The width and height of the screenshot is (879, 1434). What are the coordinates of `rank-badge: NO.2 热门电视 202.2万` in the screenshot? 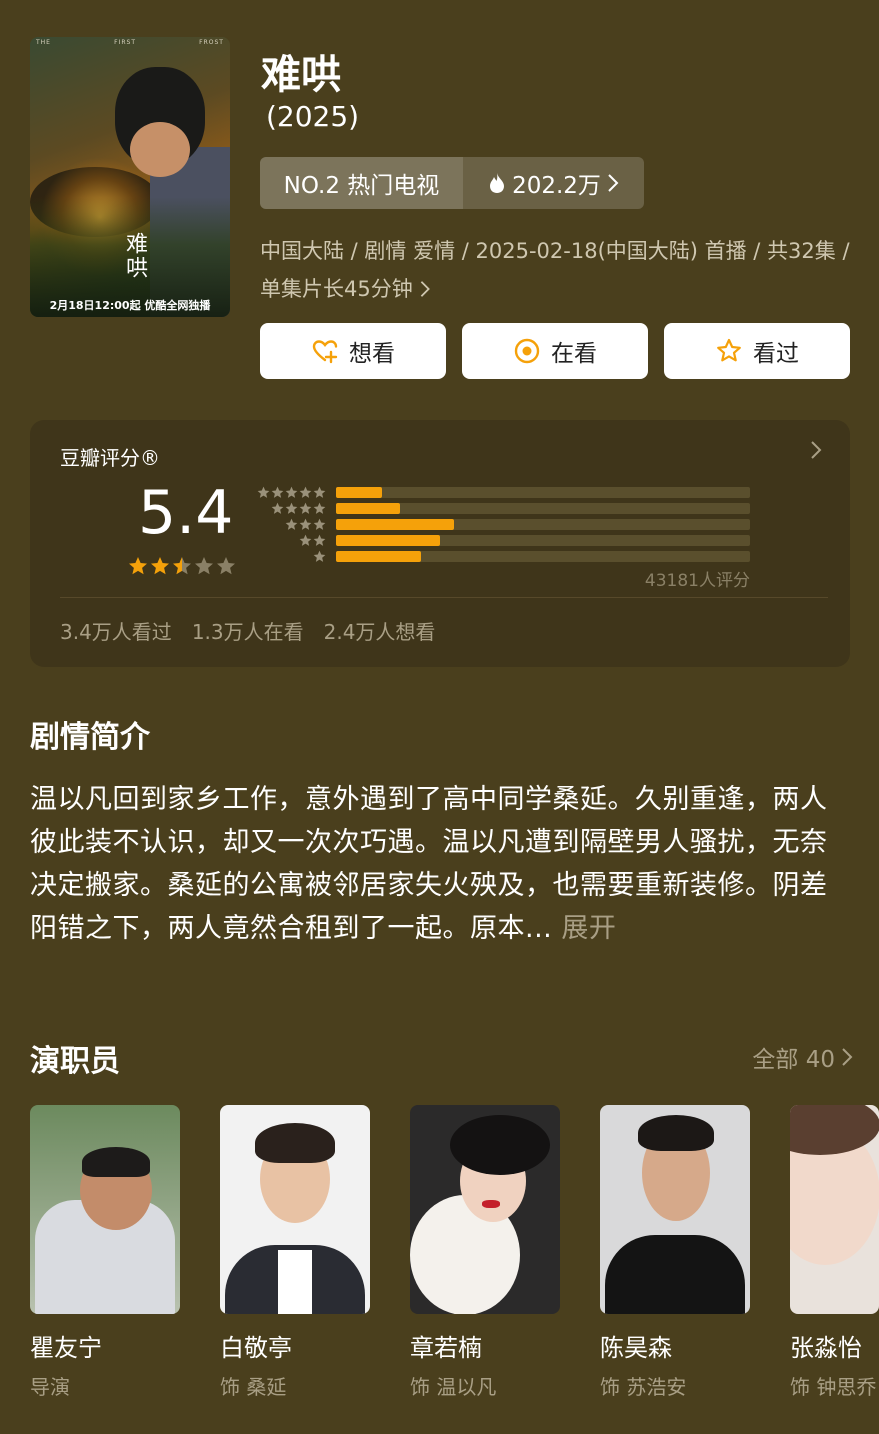 It's located at (452, 183).